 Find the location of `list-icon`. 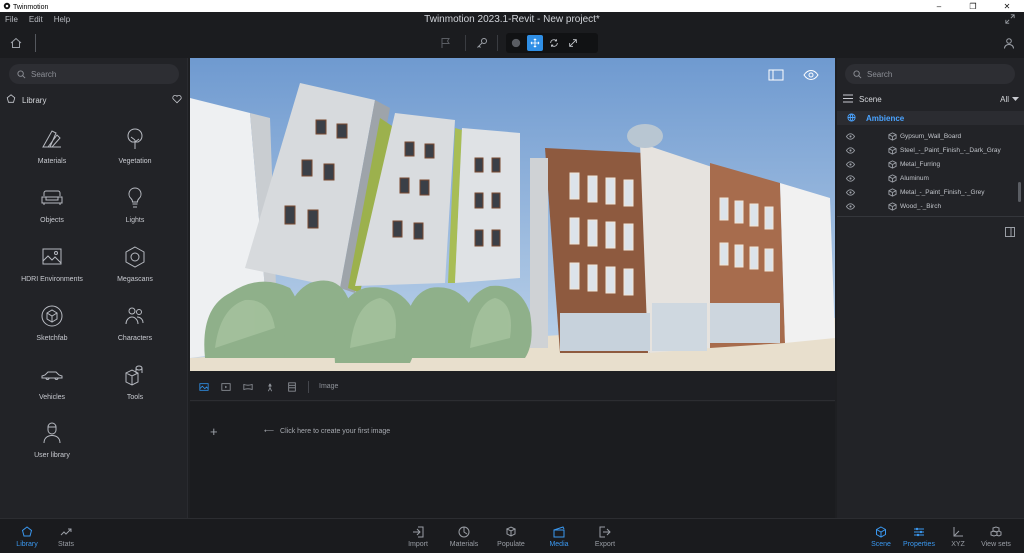

list-icon is located at coordinates (848, 99).